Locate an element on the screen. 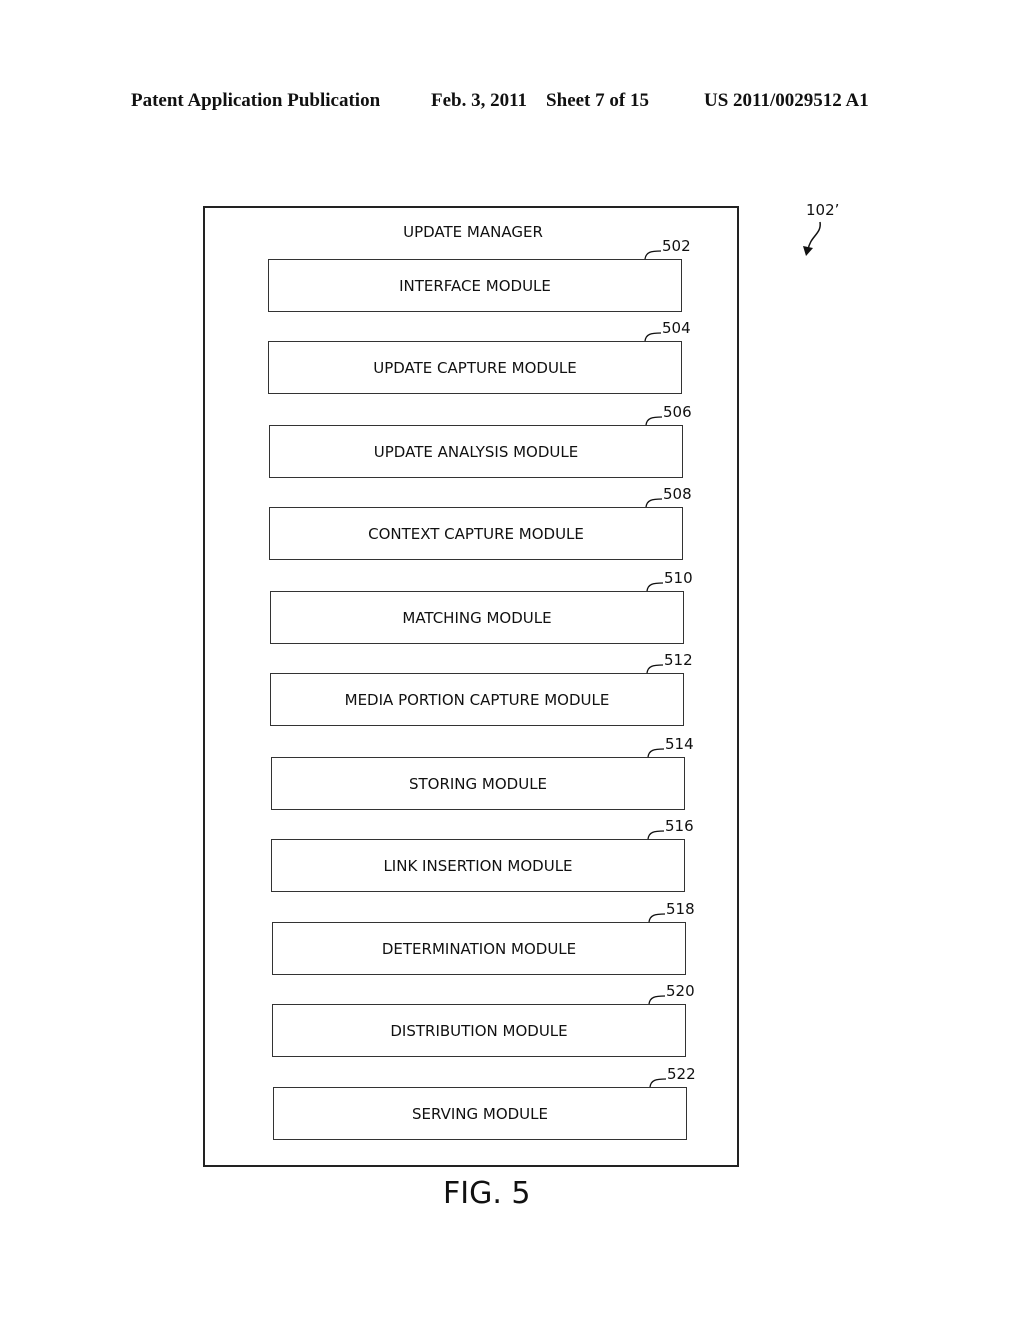  module-label: SERVING MODULE is located at coordinates (479, 1113).